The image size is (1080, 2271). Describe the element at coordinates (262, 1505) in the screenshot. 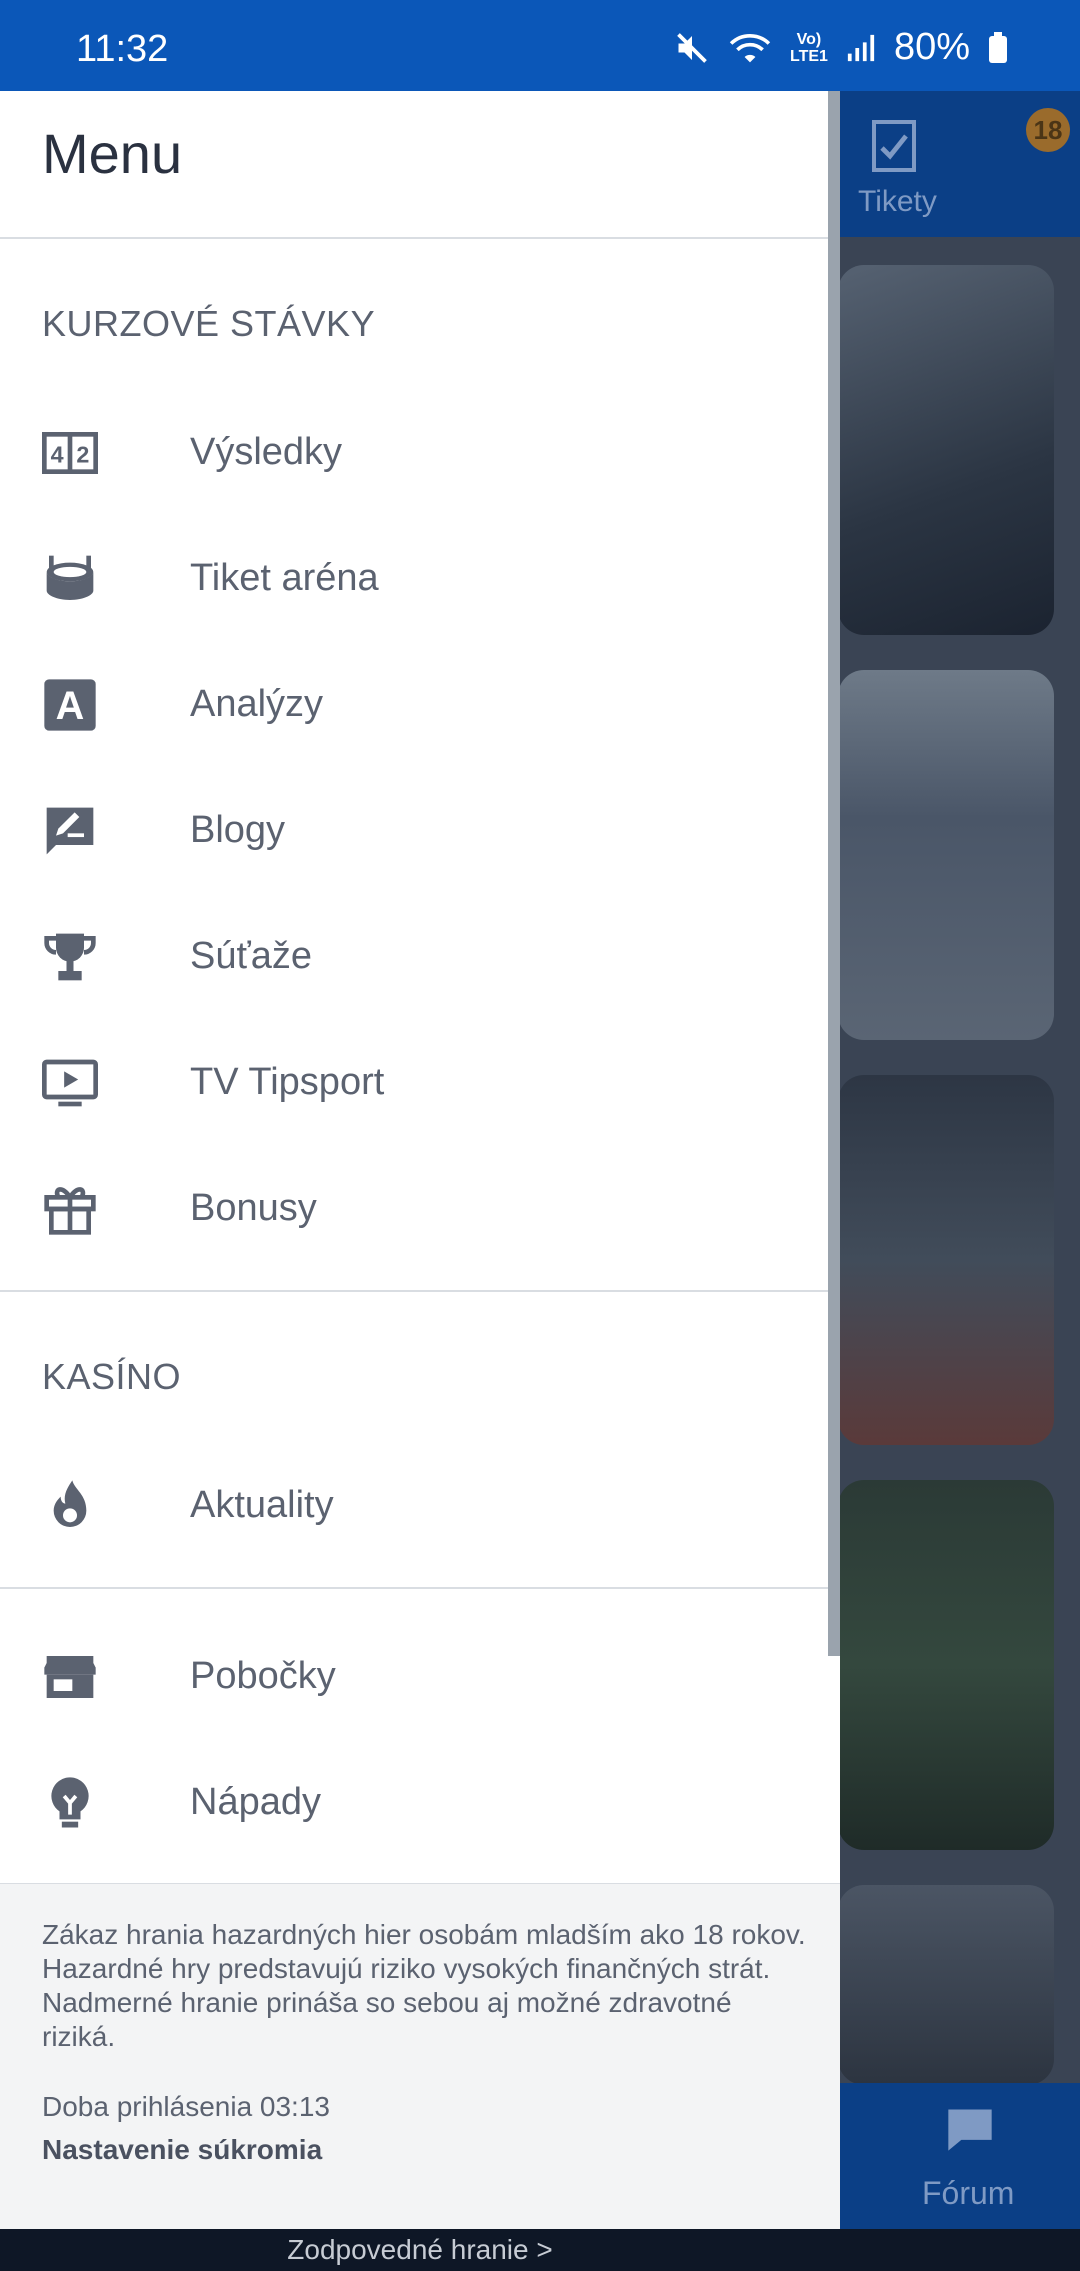

I see `menu-item-label: Aktuality` at that location.